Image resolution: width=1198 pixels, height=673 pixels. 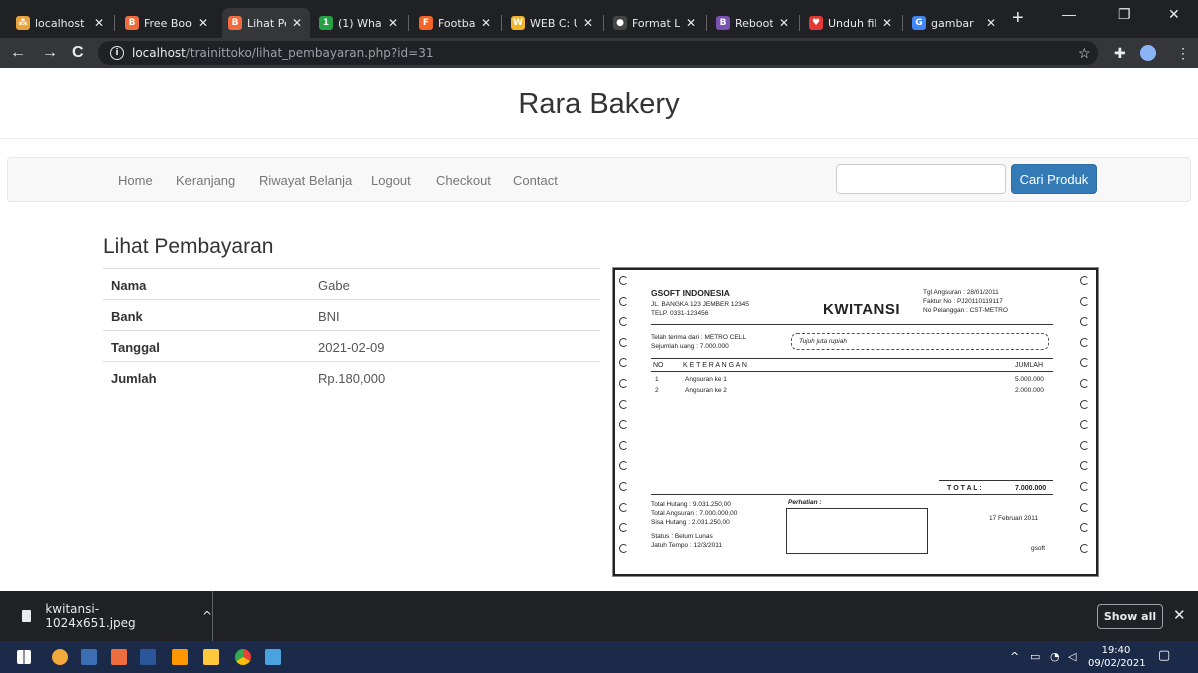 What do you see at coordinates (691, 504) in the screenshot?
I see `receipt-total-hutang: Total Hutang : 9.031.250,00` at bounding box center [691, 504].